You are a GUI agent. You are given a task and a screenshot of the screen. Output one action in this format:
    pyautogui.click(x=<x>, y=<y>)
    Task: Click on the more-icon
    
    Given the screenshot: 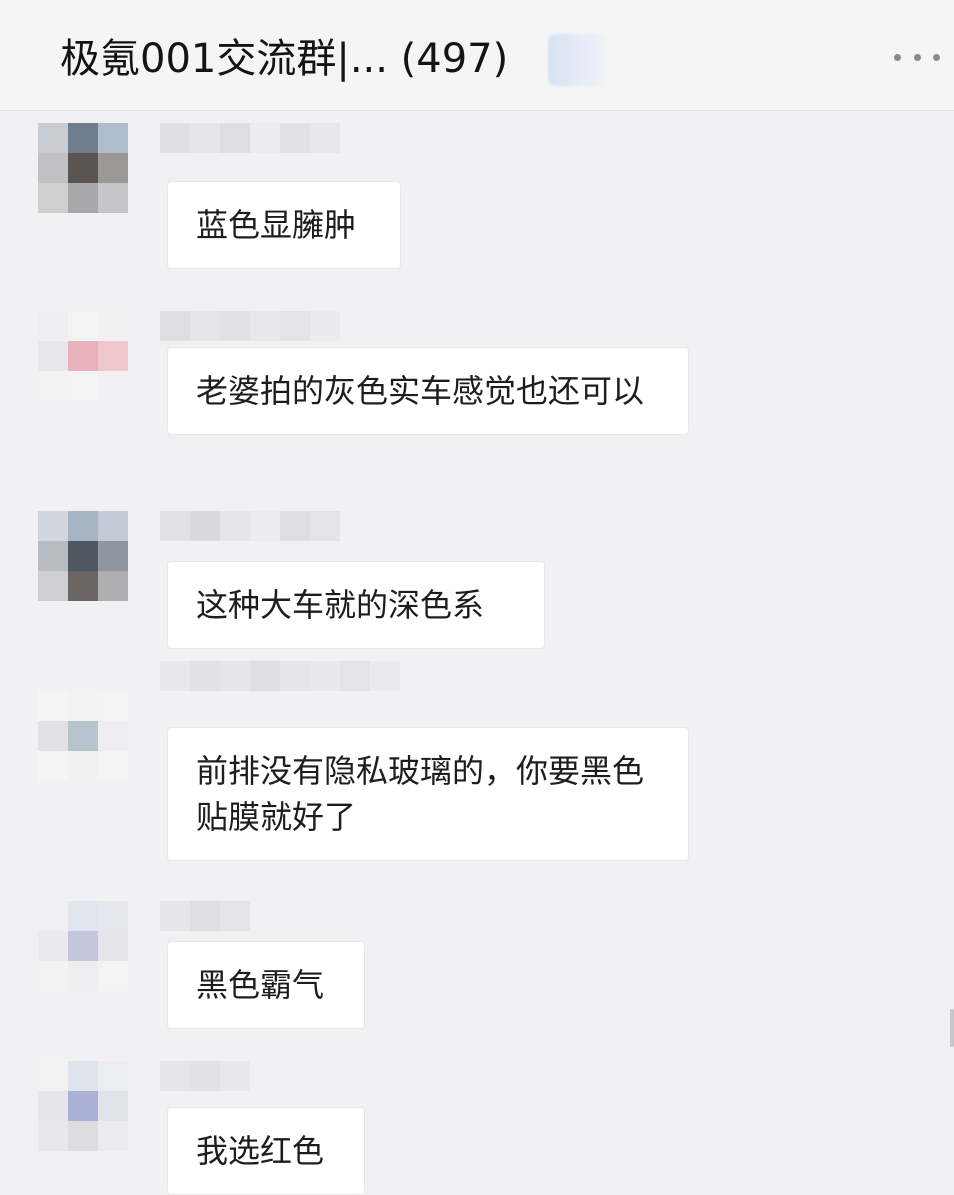 What is the action you would take?
    pyautogui.click(x=917, y=57)
    